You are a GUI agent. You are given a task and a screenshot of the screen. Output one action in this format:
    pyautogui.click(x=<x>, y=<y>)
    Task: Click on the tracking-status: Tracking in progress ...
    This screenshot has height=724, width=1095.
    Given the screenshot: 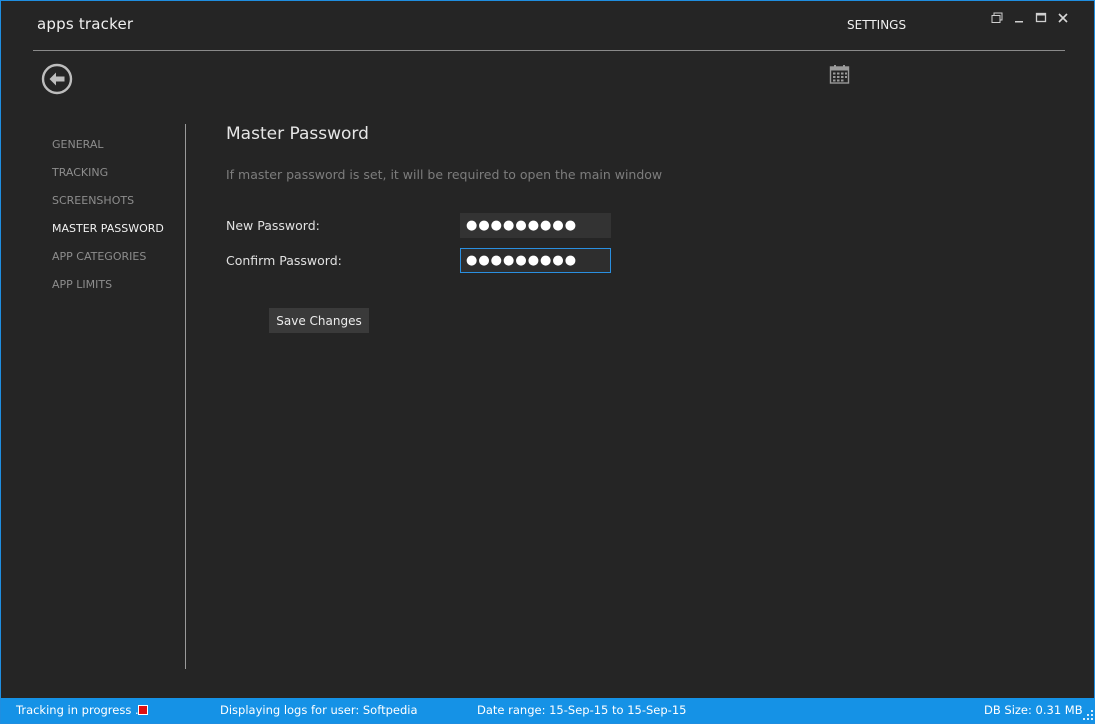 What is the action you would take?
    pyautogui.click(x=81, y=710)
    